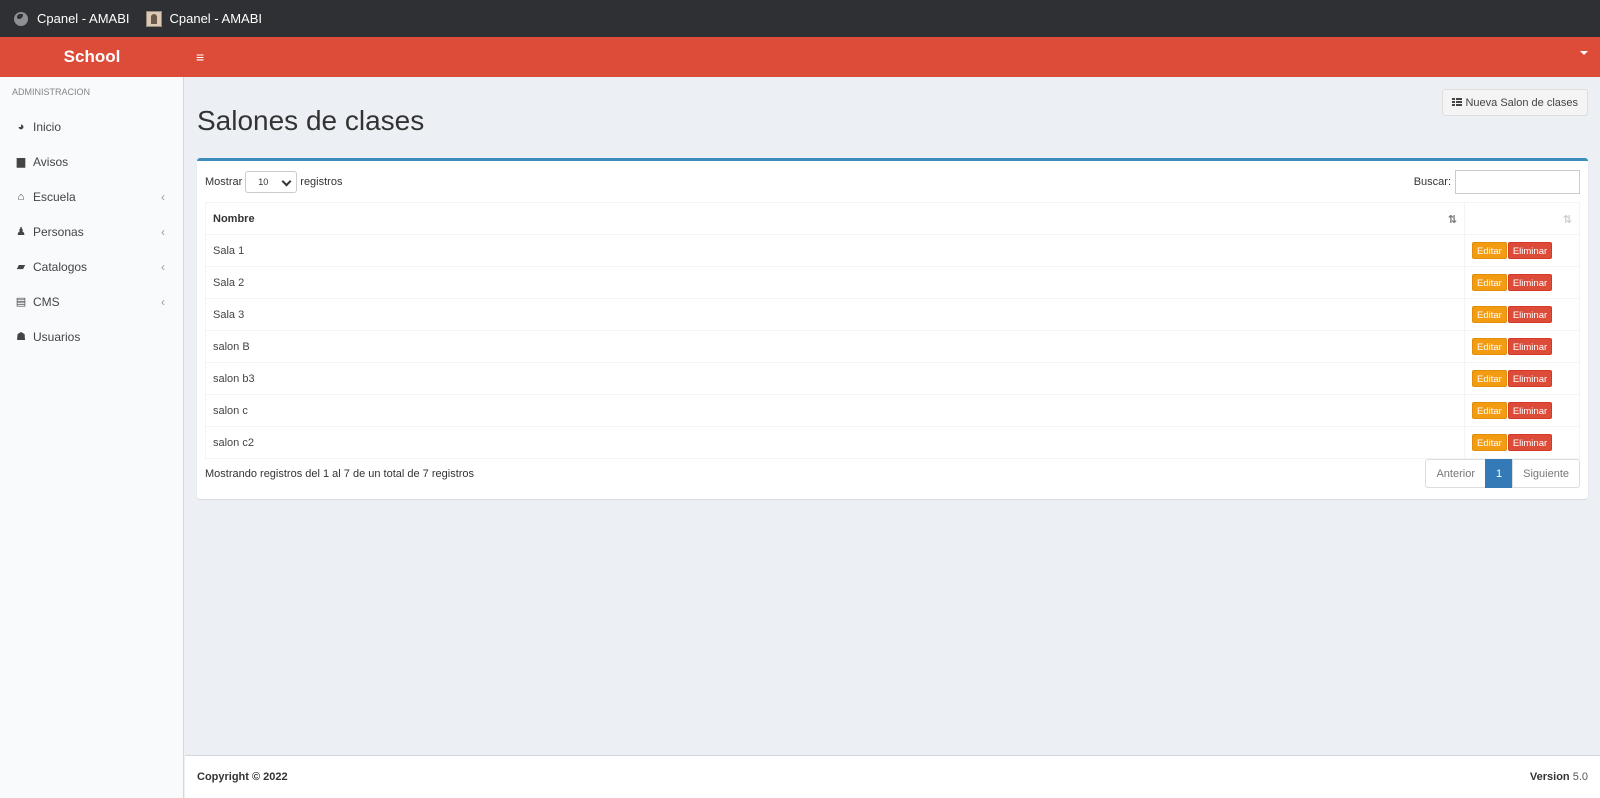  Describe the element at coordinates (47, 126) in the screenshot. I see `sidebar-item-label: Inicio` at that location.